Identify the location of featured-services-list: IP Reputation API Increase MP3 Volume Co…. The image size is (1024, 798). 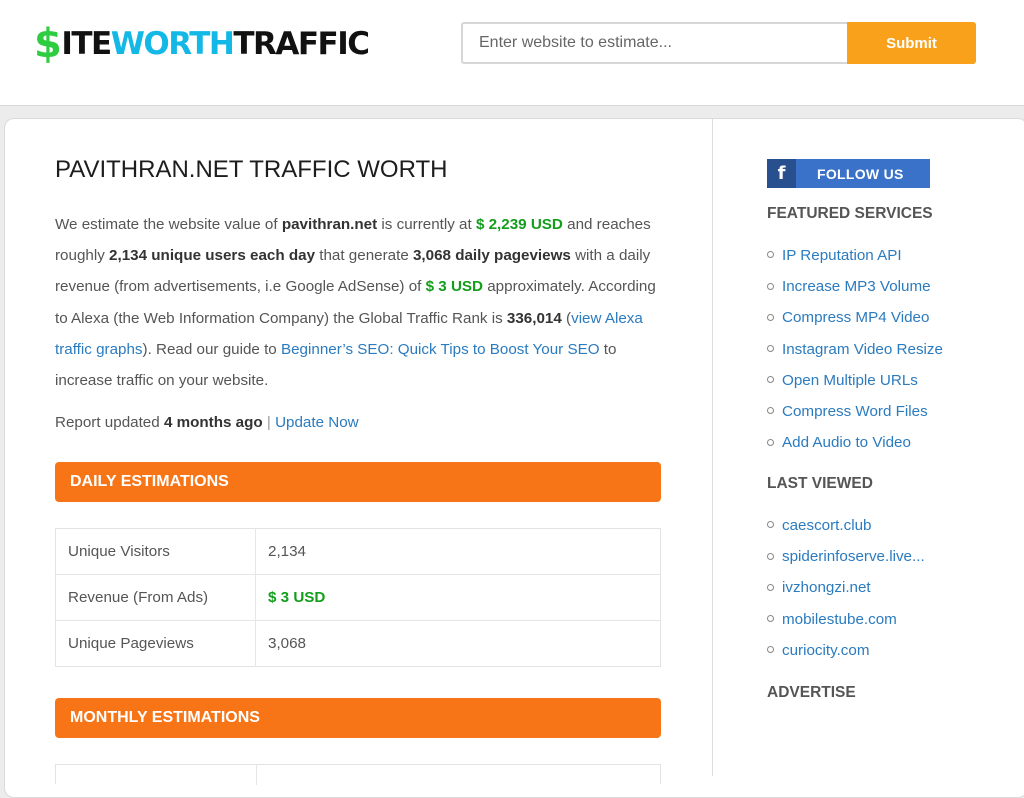
(855, 349).